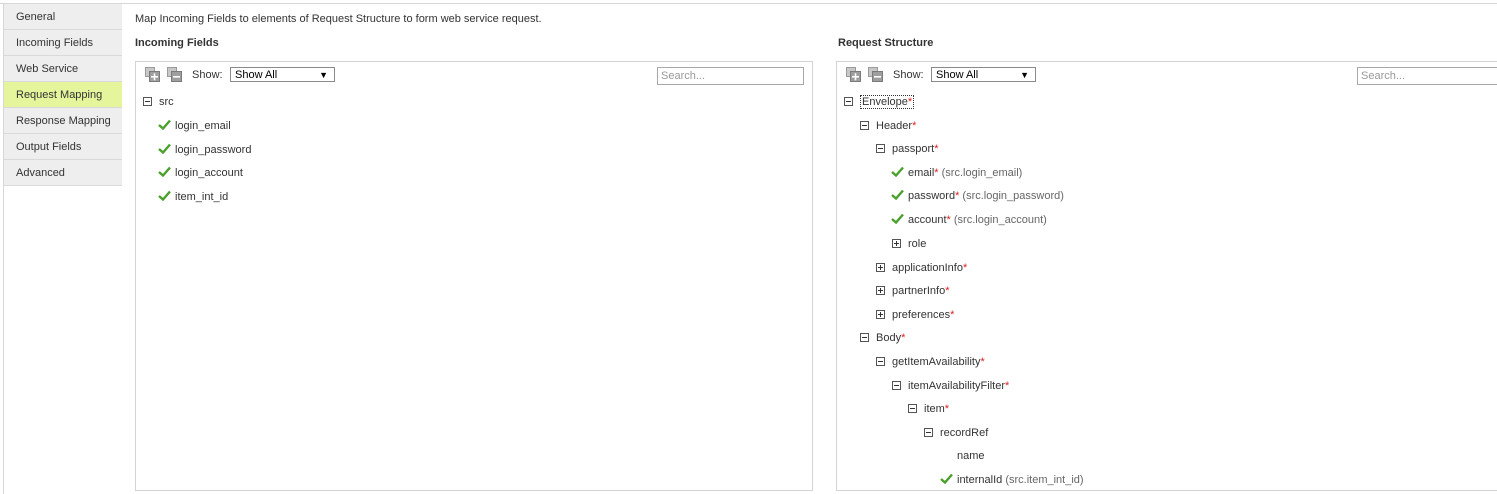  What do you see at coordinates (474, 75) in the screenshot?
I see `incoming-toolbar: Show: Show All ▼` at bounding box center [474, 75].